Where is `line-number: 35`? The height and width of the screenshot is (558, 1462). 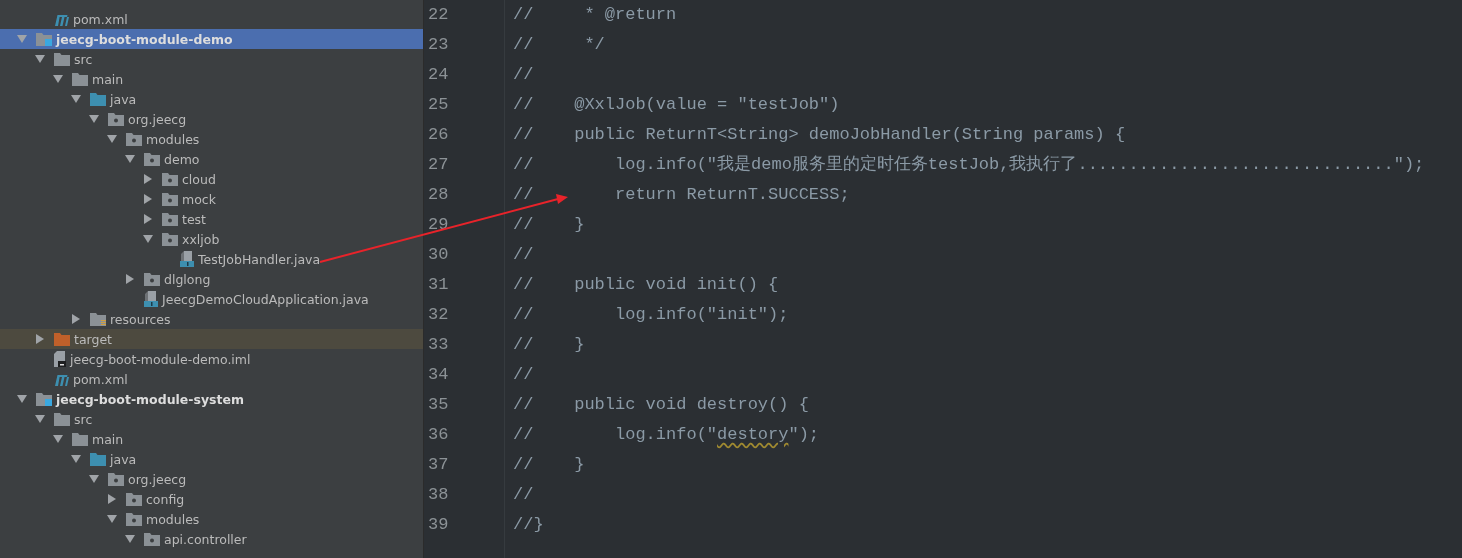 line-number: 35 is located at coordinates (438, 405).